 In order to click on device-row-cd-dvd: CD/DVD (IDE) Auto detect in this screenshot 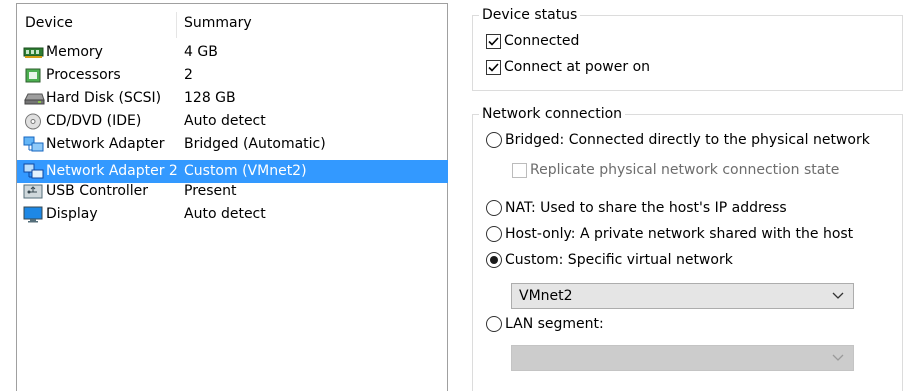, I will do `click(232, 121)`.